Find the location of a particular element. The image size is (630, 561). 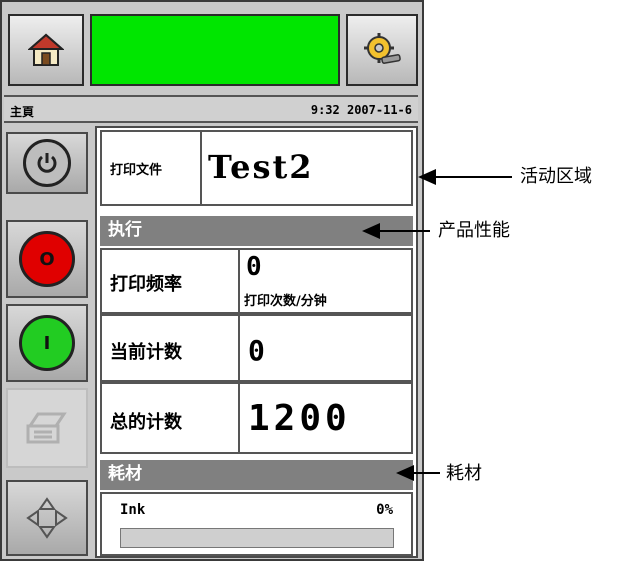

power-button is located at coordinates (47, 163).